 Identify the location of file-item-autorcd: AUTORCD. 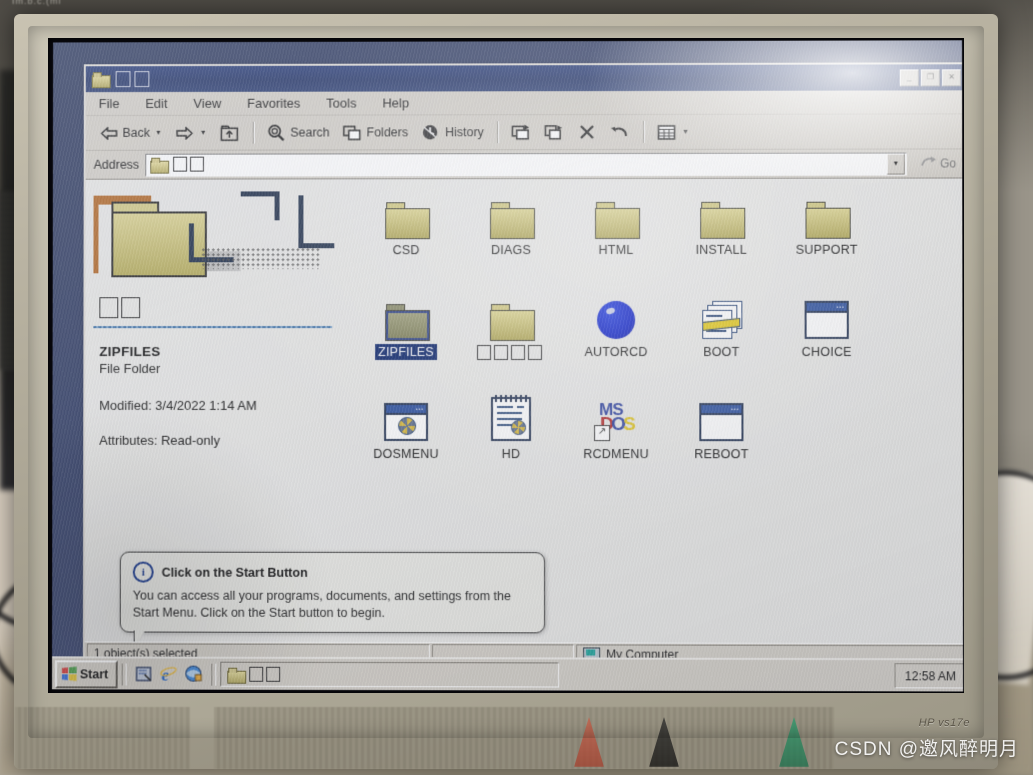
(616, 325).